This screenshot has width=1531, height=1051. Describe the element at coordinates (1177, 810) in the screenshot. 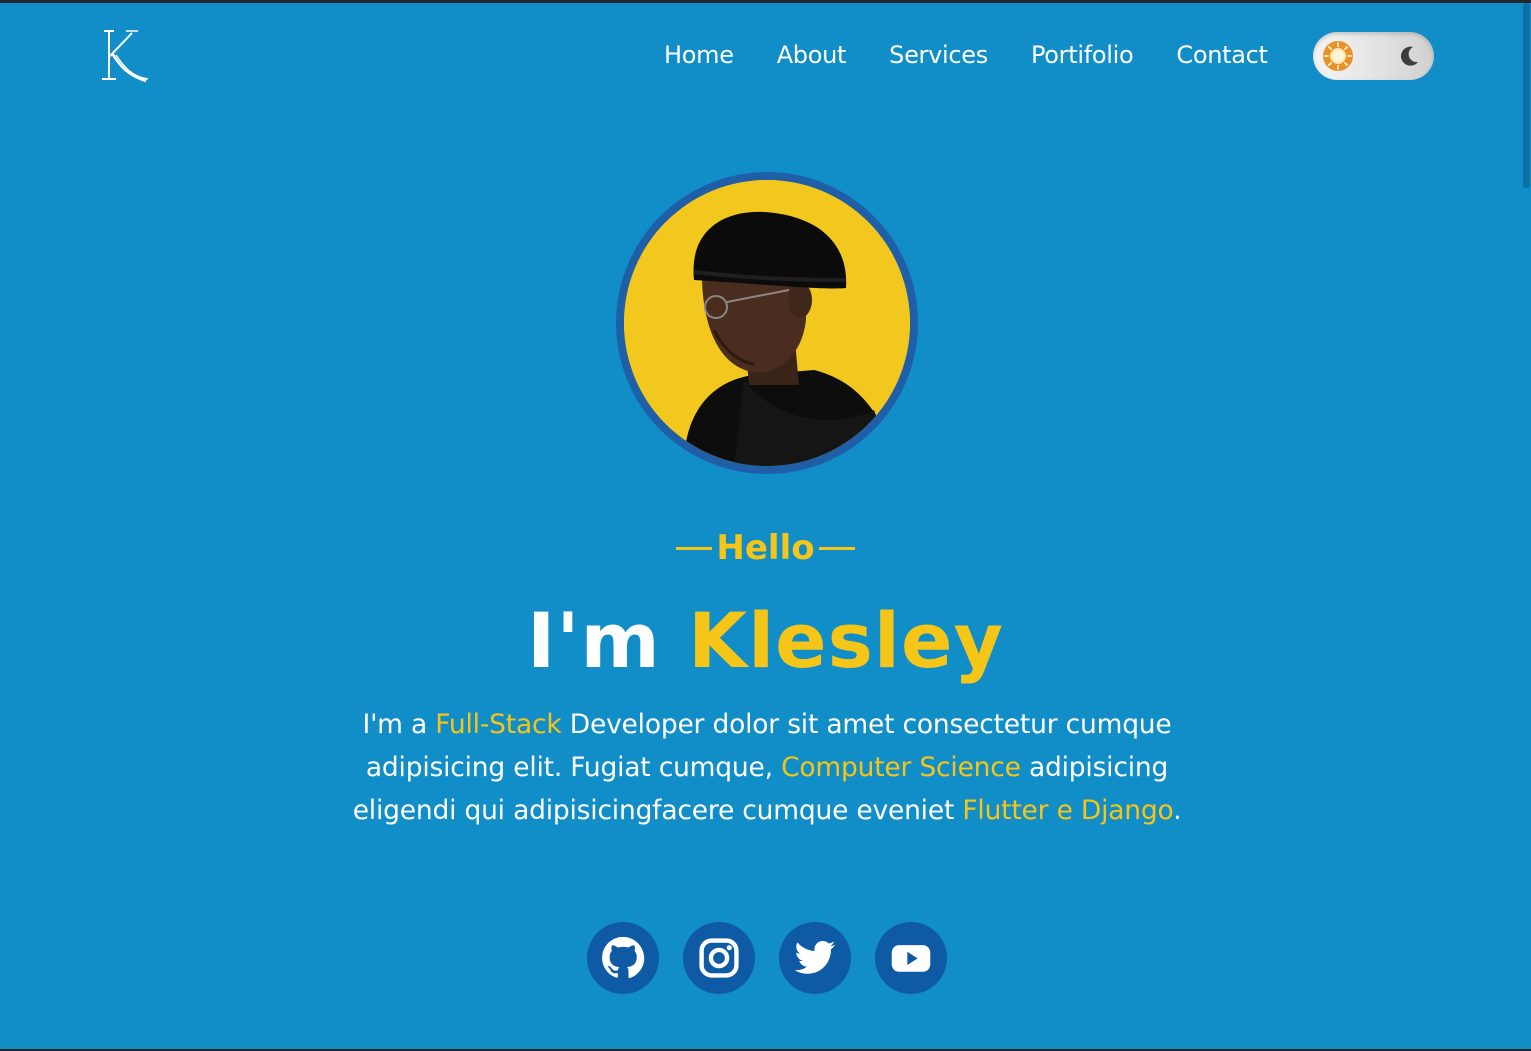

I see `bio-text-4: .` at that location.